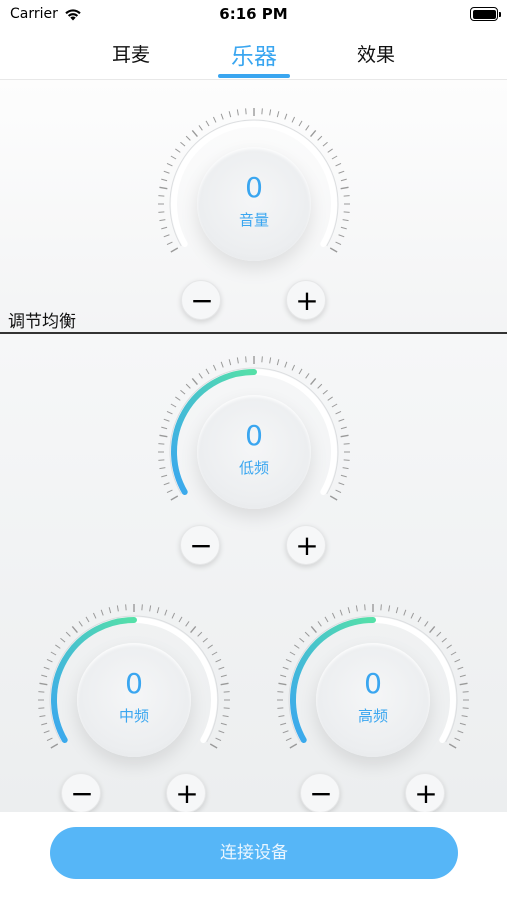  Describe the element at coordinates (200, 545) in the screenshot. I see `bass-decrease-button: −` at that location.